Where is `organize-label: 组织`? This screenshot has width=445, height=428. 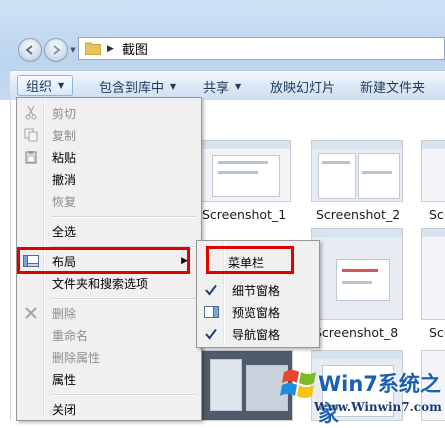
organize-label: 组织 is located at coordinates (39, 87).